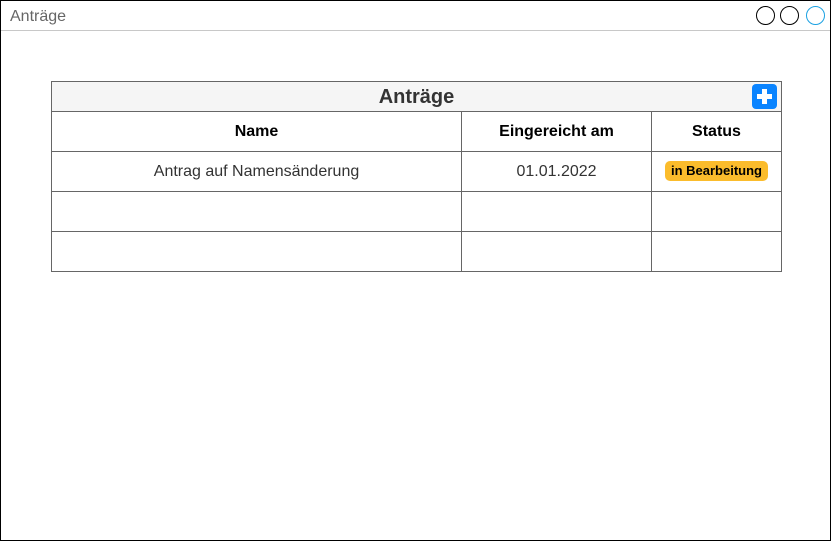 This screenshot has height=541, width=831. I want to click on column-header-submitted: Eingereicht am, so click(557, 131).